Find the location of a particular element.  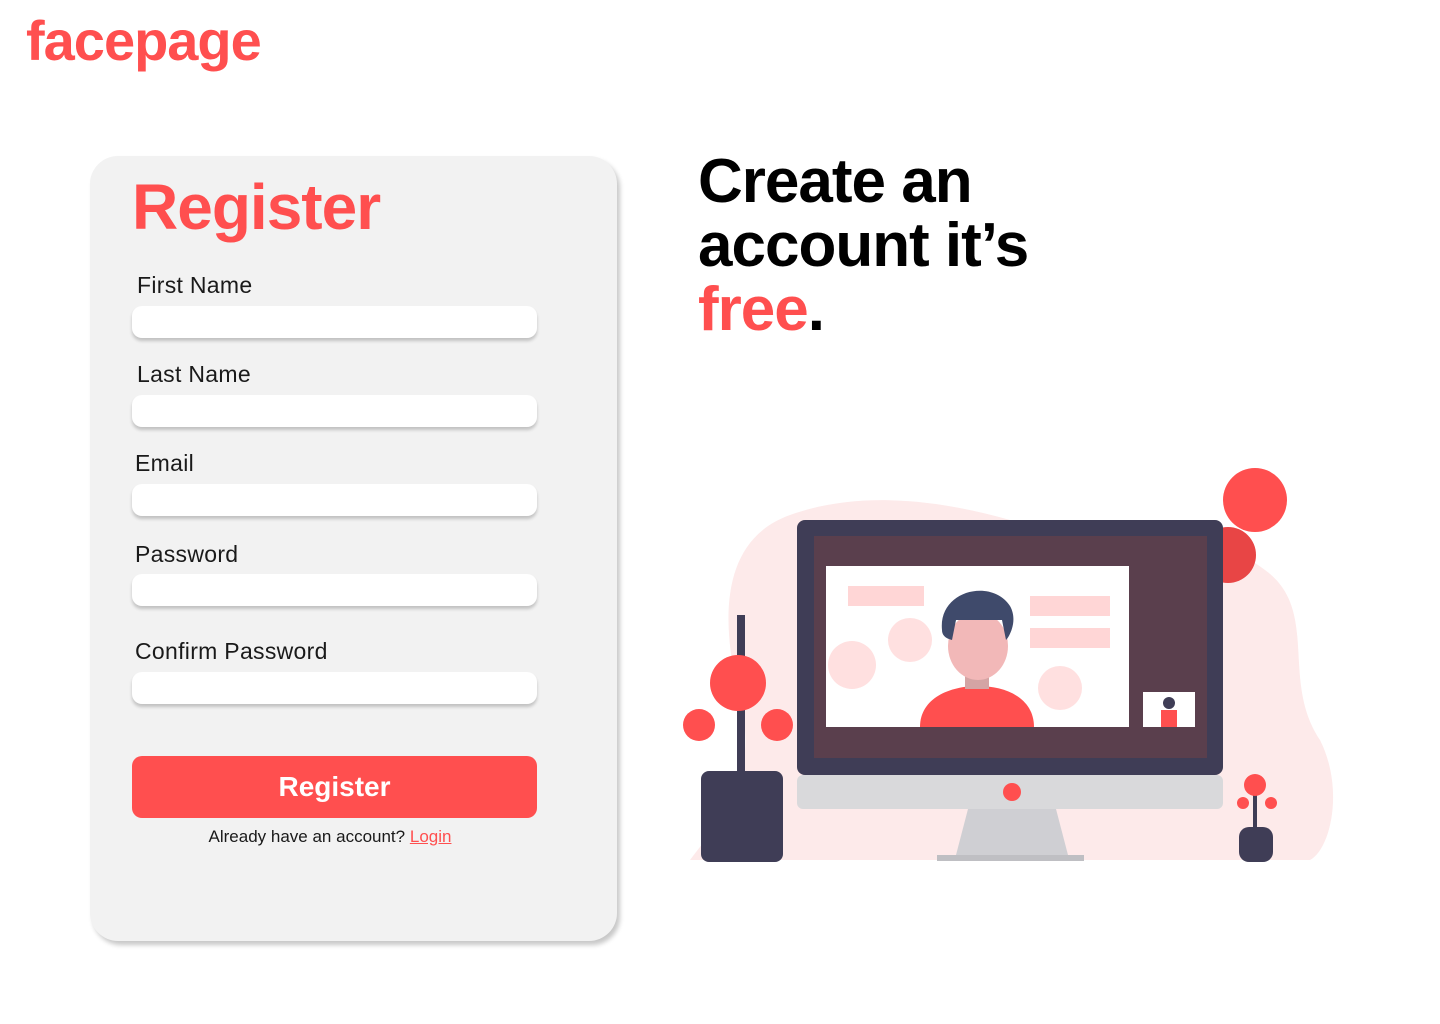

hero-heading: Create an account it’s free. is located at coordinates (863, 244).